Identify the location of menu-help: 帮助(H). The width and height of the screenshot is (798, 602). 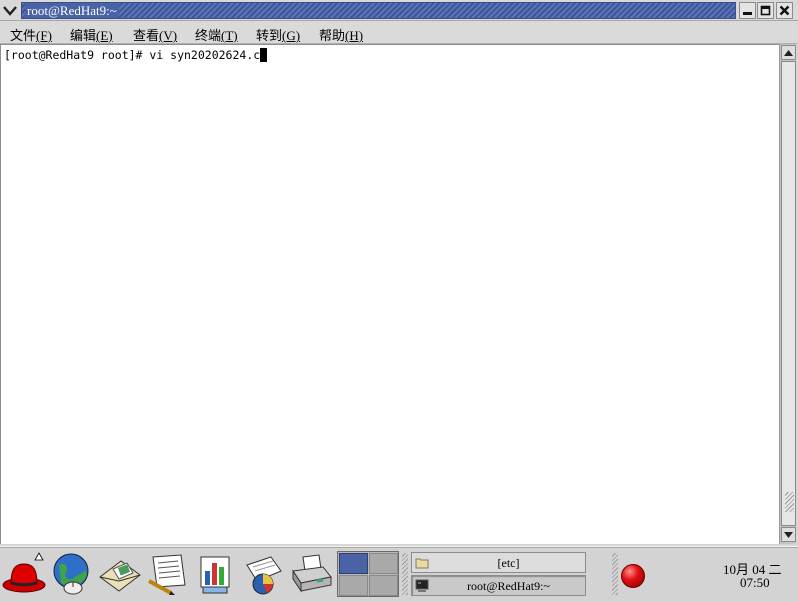
(341, 34).